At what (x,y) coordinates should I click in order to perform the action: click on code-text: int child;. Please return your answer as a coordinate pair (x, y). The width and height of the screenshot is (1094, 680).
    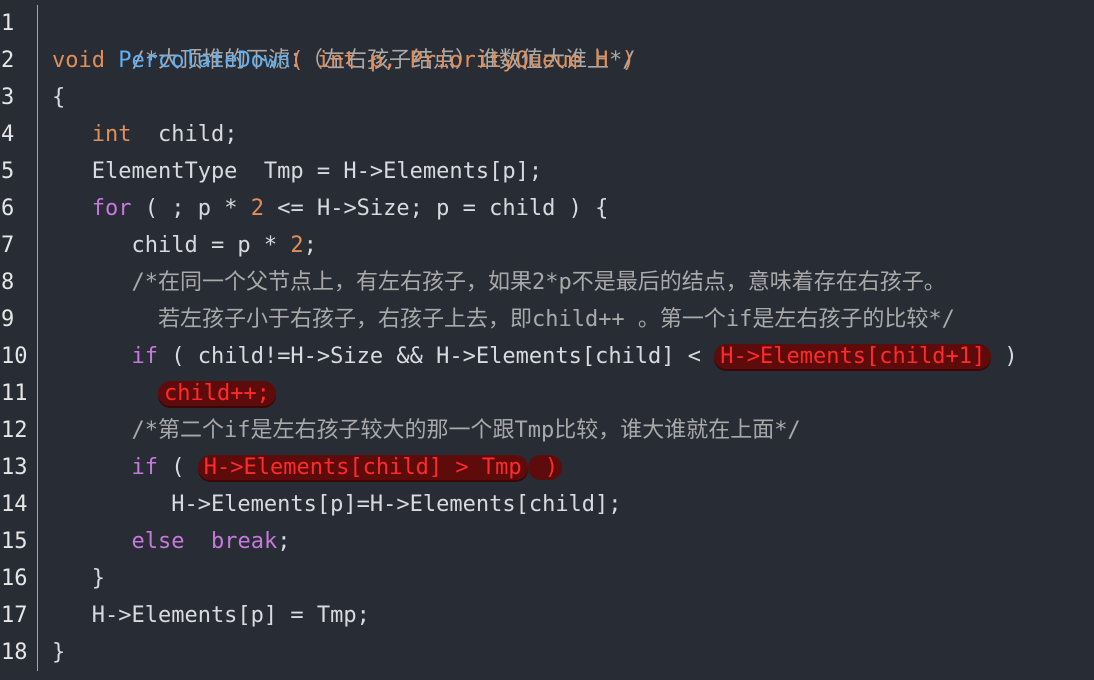
    Looking at the image, I should click on (138, 134).